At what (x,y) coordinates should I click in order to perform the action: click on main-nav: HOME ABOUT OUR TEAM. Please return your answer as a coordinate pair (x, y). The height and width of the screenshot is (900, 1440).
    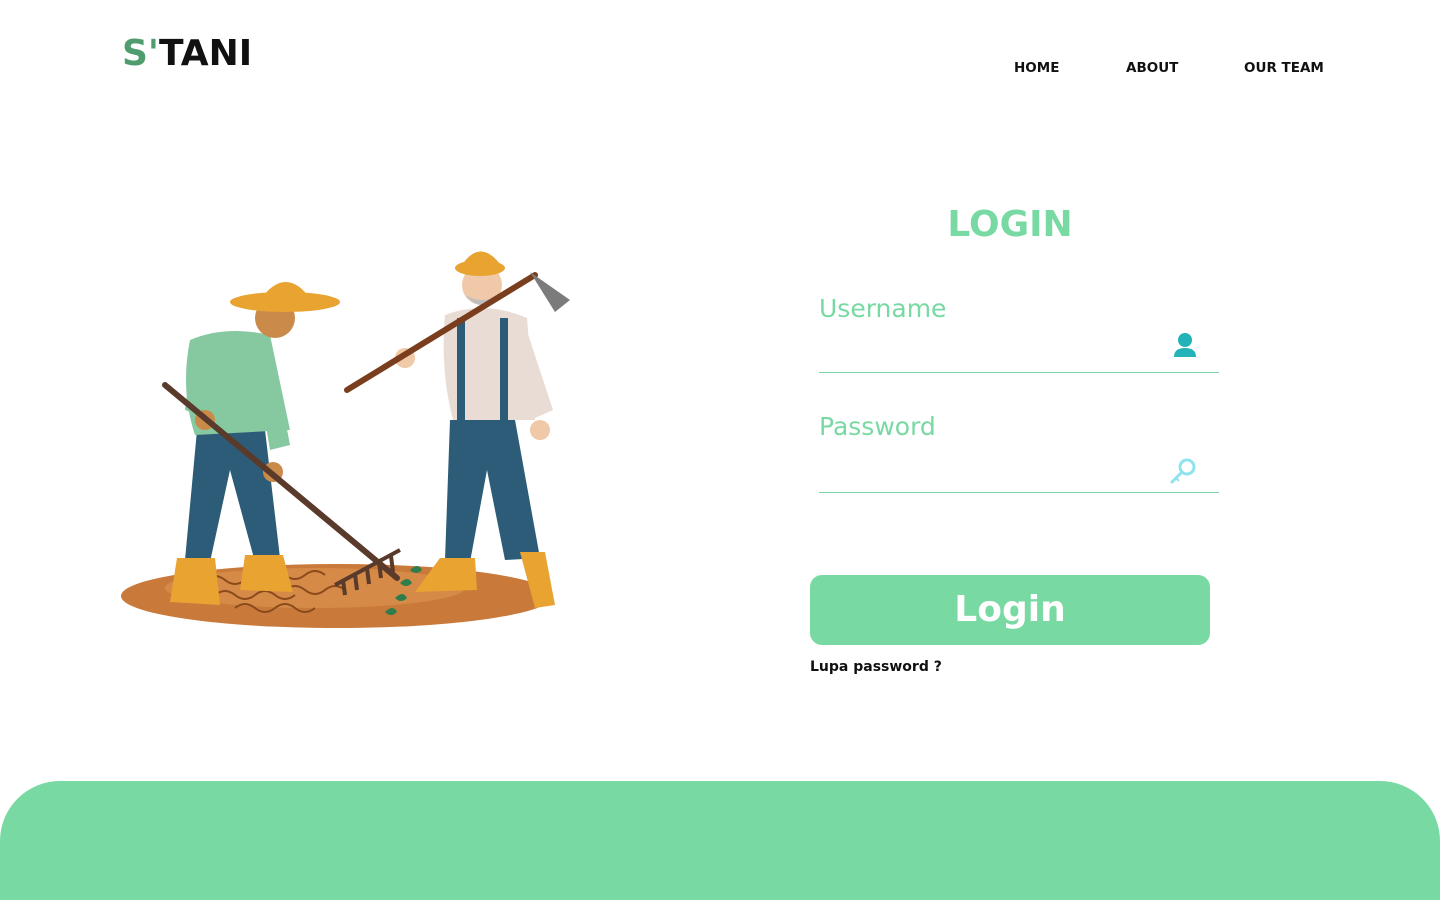
    Looking at the image, I should click on (720, 70).